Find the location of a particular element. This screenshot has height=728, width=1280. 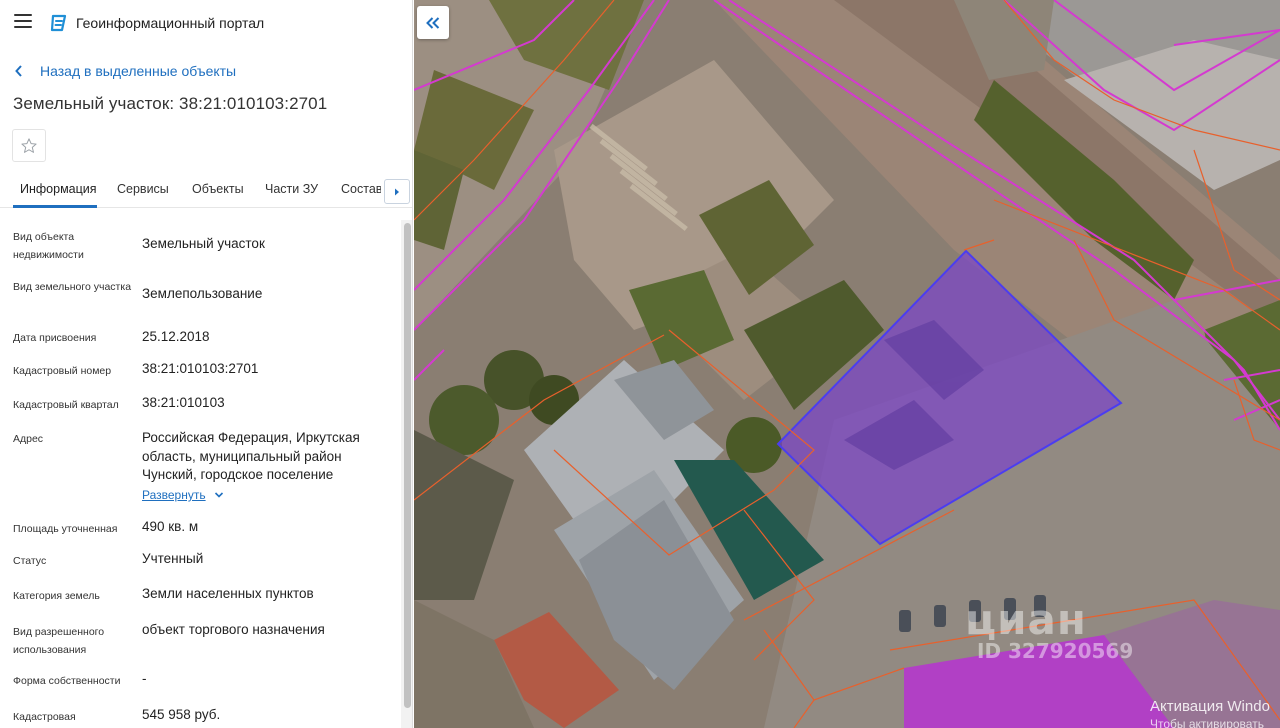

expand-label: Развернуть is located at coordinates (174, 495).